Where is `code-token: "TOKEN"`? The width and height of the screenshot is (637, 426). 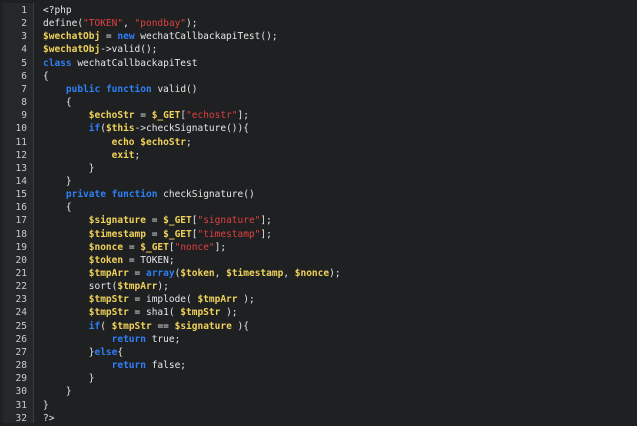 code-token: "TOKEN" is located at coordinates (103, 24).